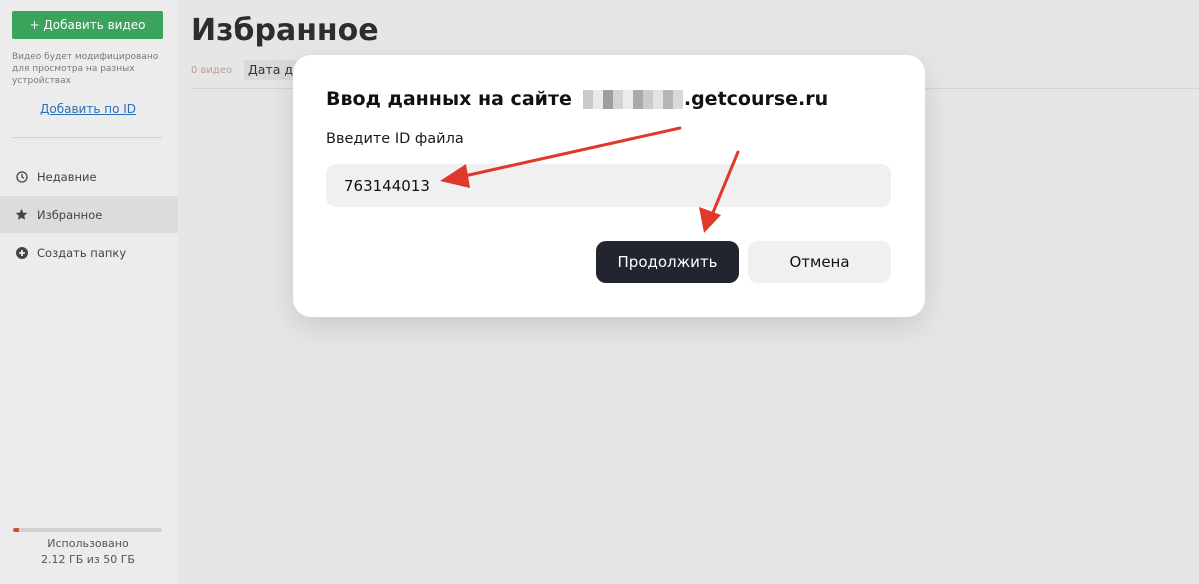 This screenshot has width=1199, height=584. I want to click on sort-dropdown: Дата до, so click(270, 70).